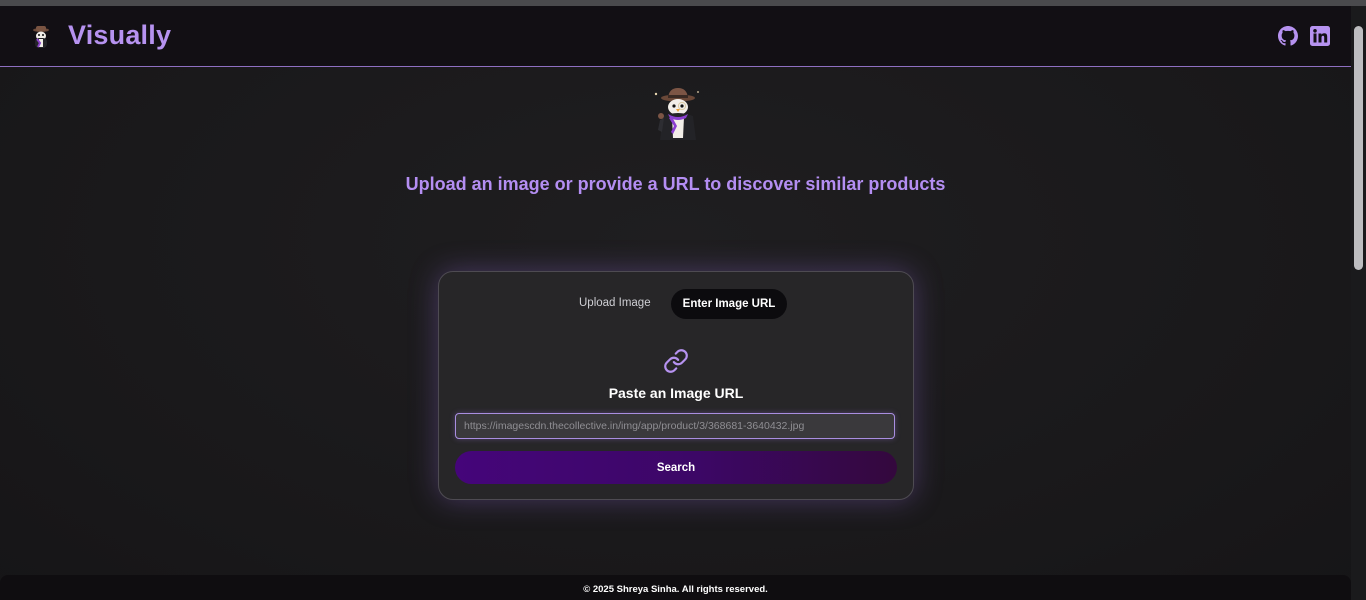 The height and width of the screenshot is (600, 1366). What do you see at coordinates (676, 467) in the screenshot?
I see `search-button: Search` at bounding box center [676, 467].